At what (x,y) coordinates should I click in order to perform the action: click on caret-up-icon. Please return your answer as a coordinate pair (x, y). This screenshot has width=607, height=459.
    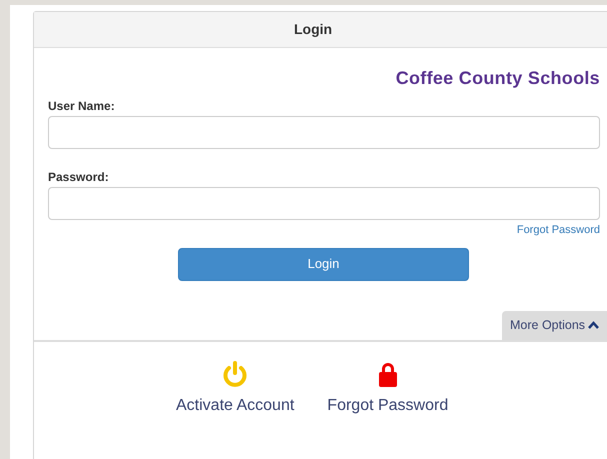
    Looking at the image, I should click on (594, 325).